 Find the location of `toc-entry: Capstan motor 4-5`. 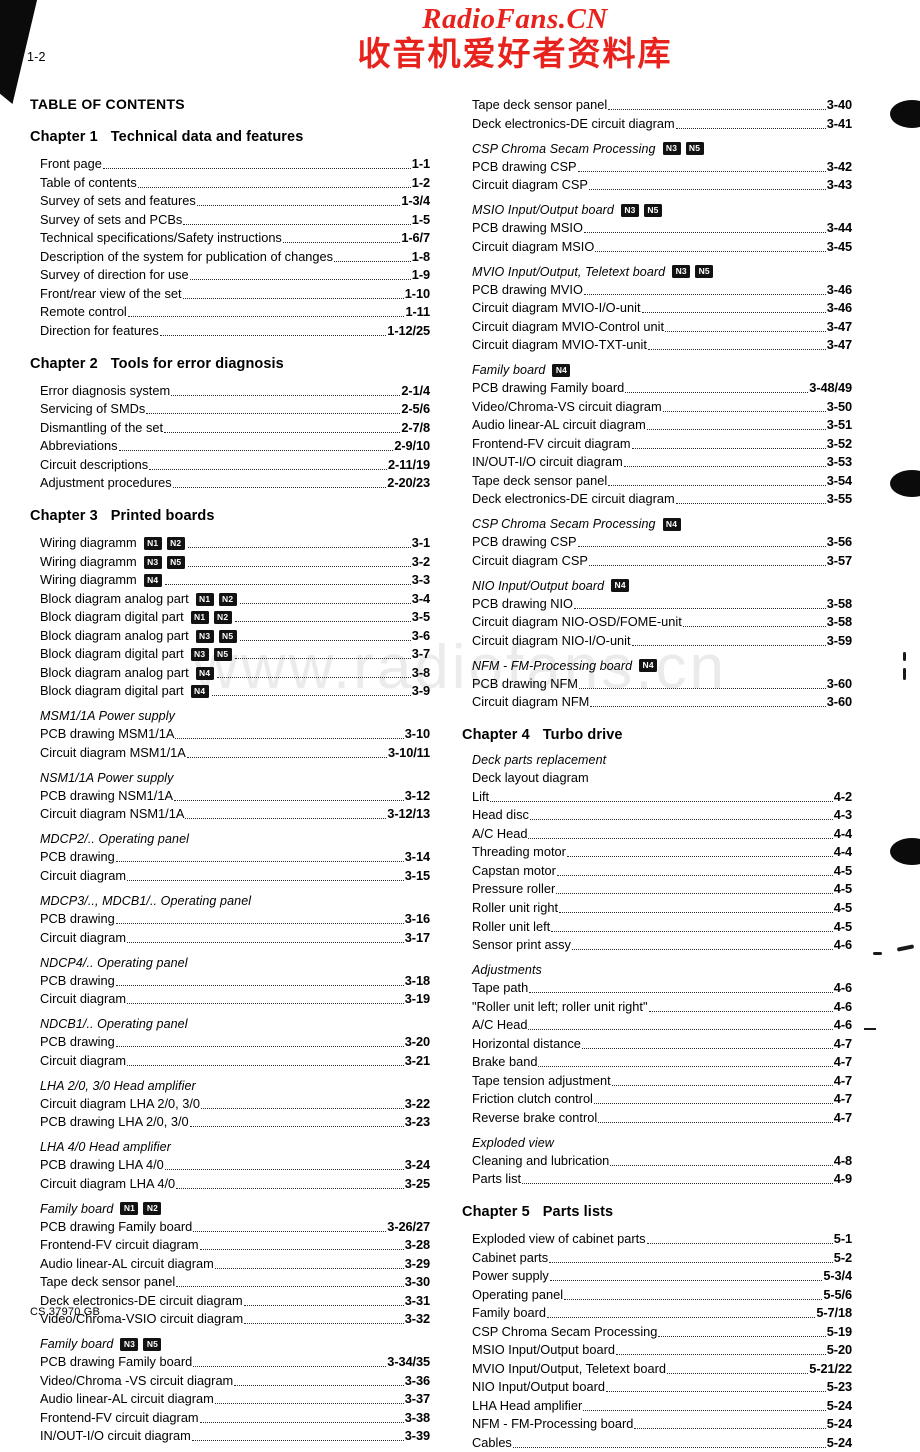

toc-entry: Capstan motor 4-5 is located at coordinates (662, 870).